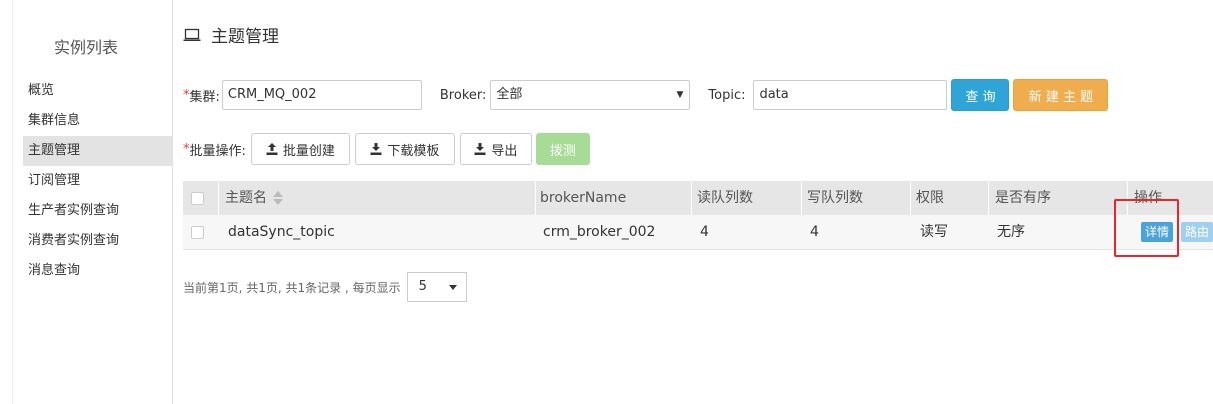 The width and height of the screenshot is (1213, 404). What do you see at coordinates (197, 198) in the screenshot?
I see `select-all-checkbox` at bounding box center [197, 198].